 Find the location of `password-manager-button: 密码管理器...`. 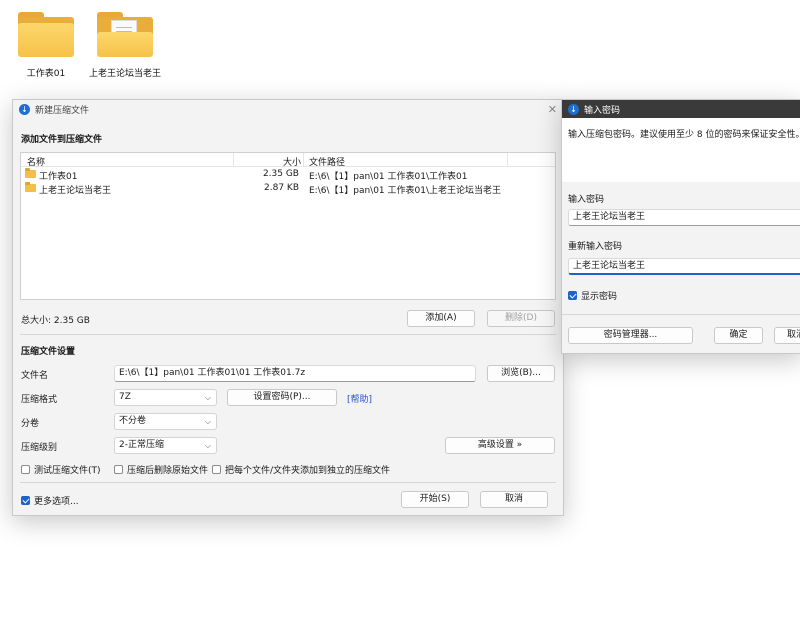

password-manager-button: 密码管理器... is located at coordinates (630, 335).